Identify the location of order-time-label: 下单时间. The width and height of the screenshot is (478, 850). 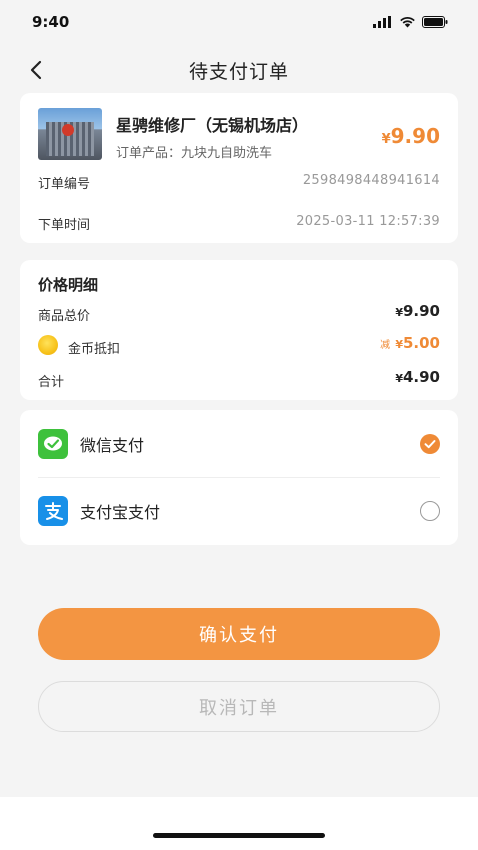
(64, 225).